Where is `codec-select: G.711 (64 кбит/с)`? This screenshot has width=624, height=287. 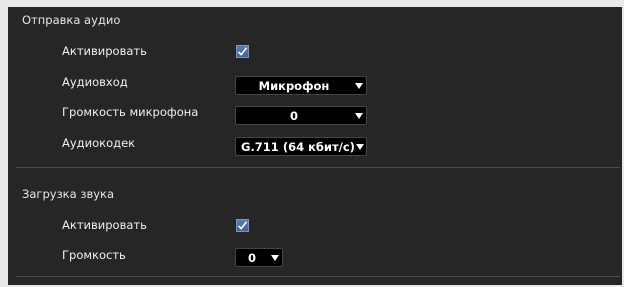 codec-select: G.711 (64 кбит/с) is located at coordinates (301, 146).